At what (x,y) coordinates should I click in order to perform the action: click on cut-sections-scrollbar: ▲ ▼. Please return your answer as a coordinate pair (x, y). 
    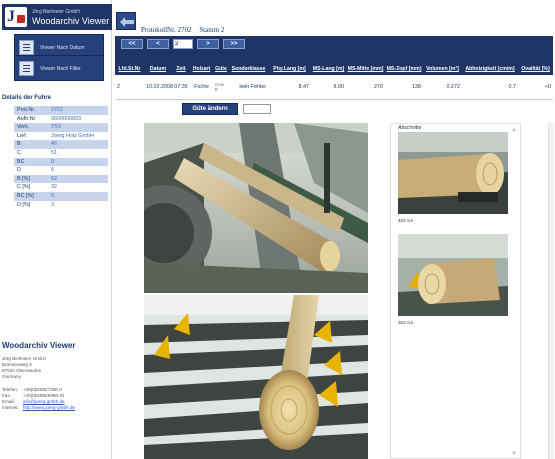
    Looking at the image, I should click on (514, 292).